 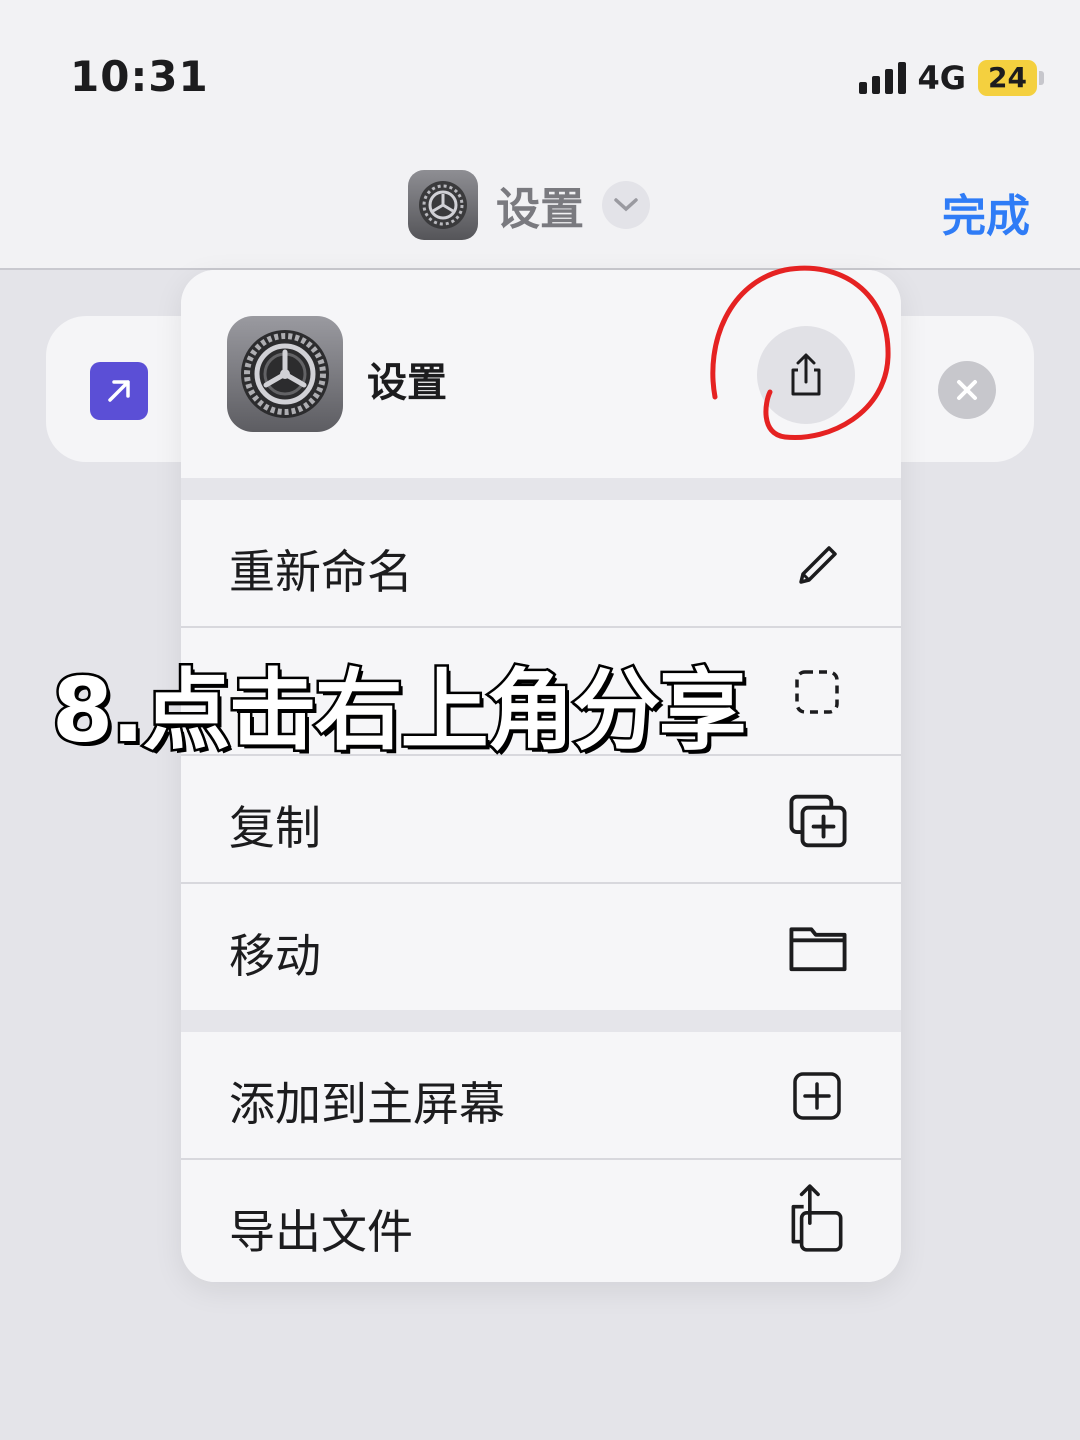 I want to click on app-name: 设置, so click(x=407, y=383).